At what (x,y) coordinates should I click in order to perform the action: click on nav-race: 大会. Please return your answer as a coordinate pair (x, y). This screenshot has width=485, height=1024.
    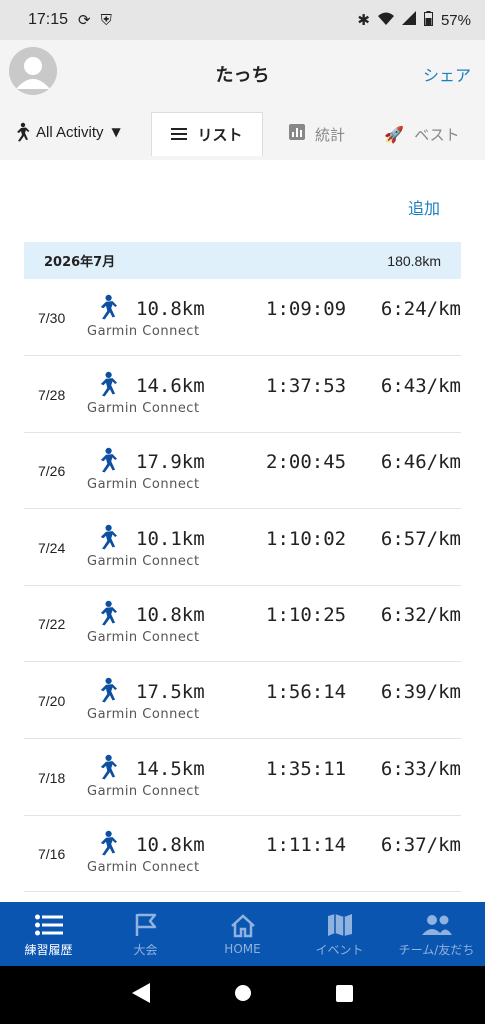
    Looking at the image, I should click on (145, 934).